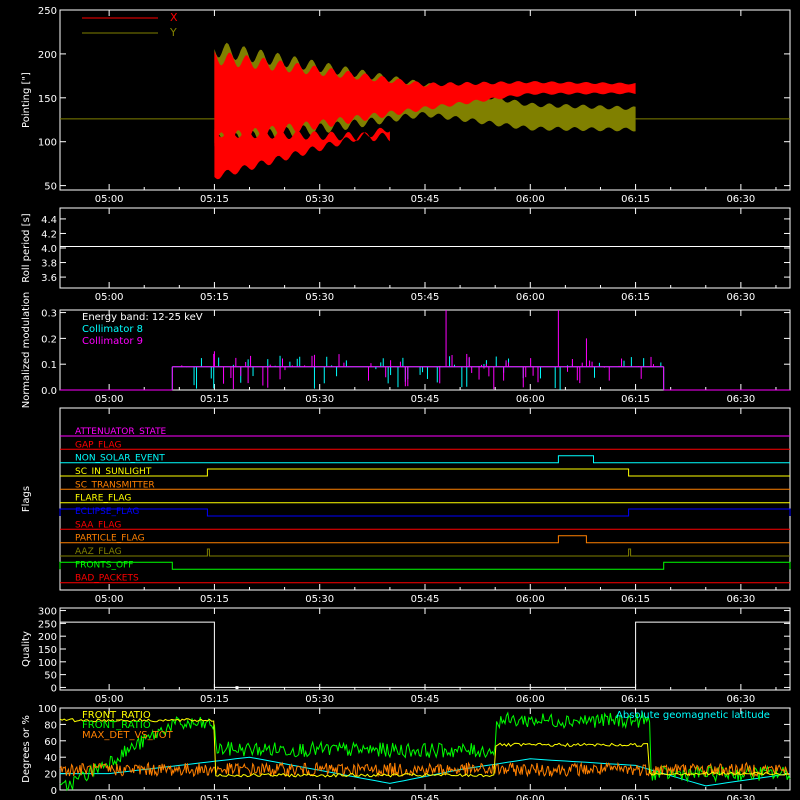 This screenshot has width=800, height=800. Describe the element at coordinates (26, 499) in the screenshot. I see `y-axis-label: Flags` at that location.